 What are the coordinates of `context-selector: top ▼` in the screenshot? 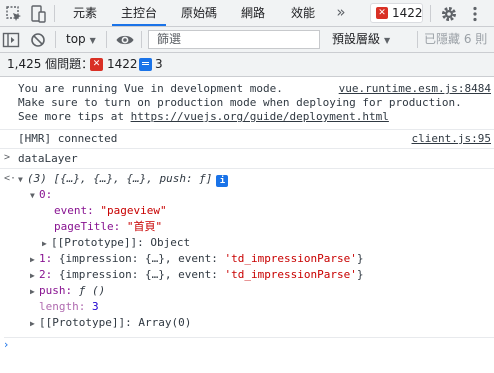 It's located at (82, 39).